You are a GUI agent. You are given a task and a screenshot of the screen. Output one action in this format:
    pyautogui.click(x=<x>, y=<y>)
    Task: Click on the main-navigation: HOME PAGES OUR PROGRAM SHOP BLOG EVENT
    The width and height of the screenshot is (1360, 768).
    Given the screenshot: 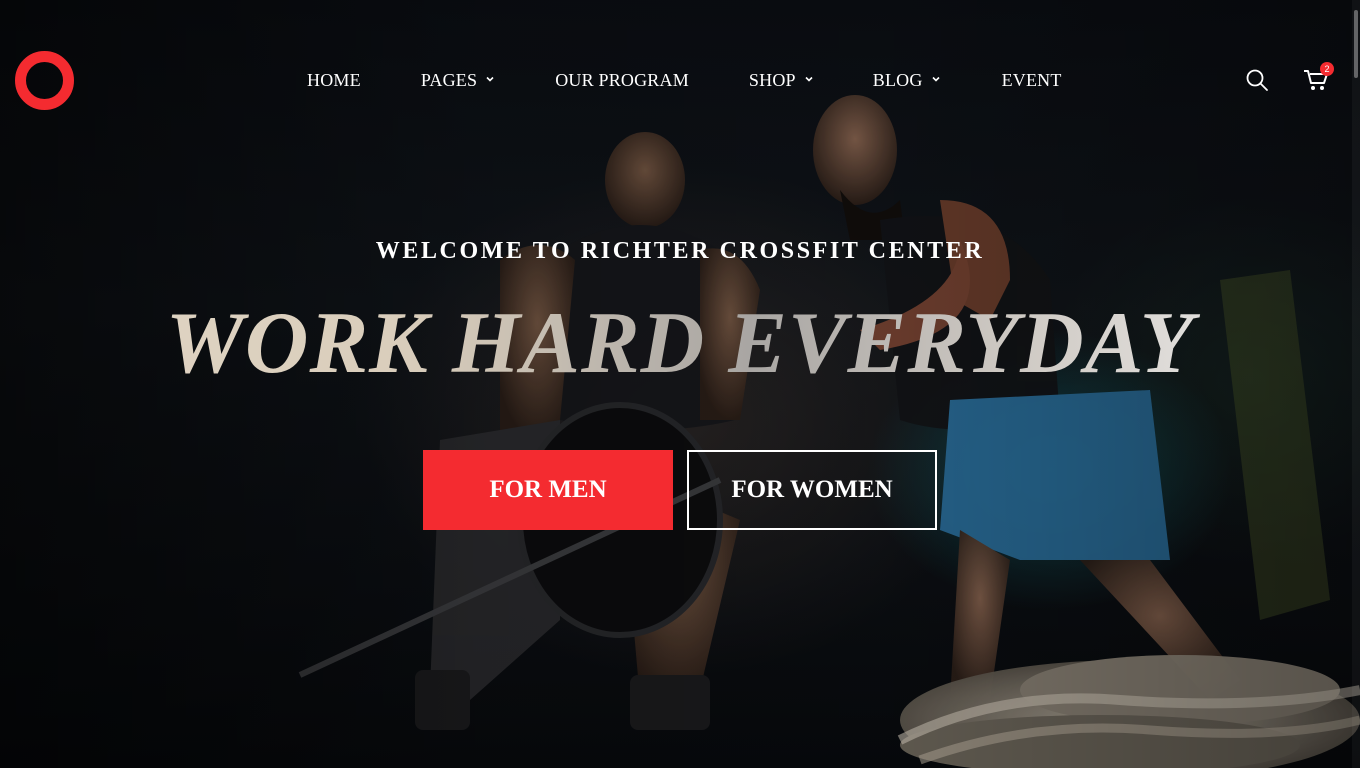 What is the action you would take?
    pyautogui.click(x=684, y=80)
    